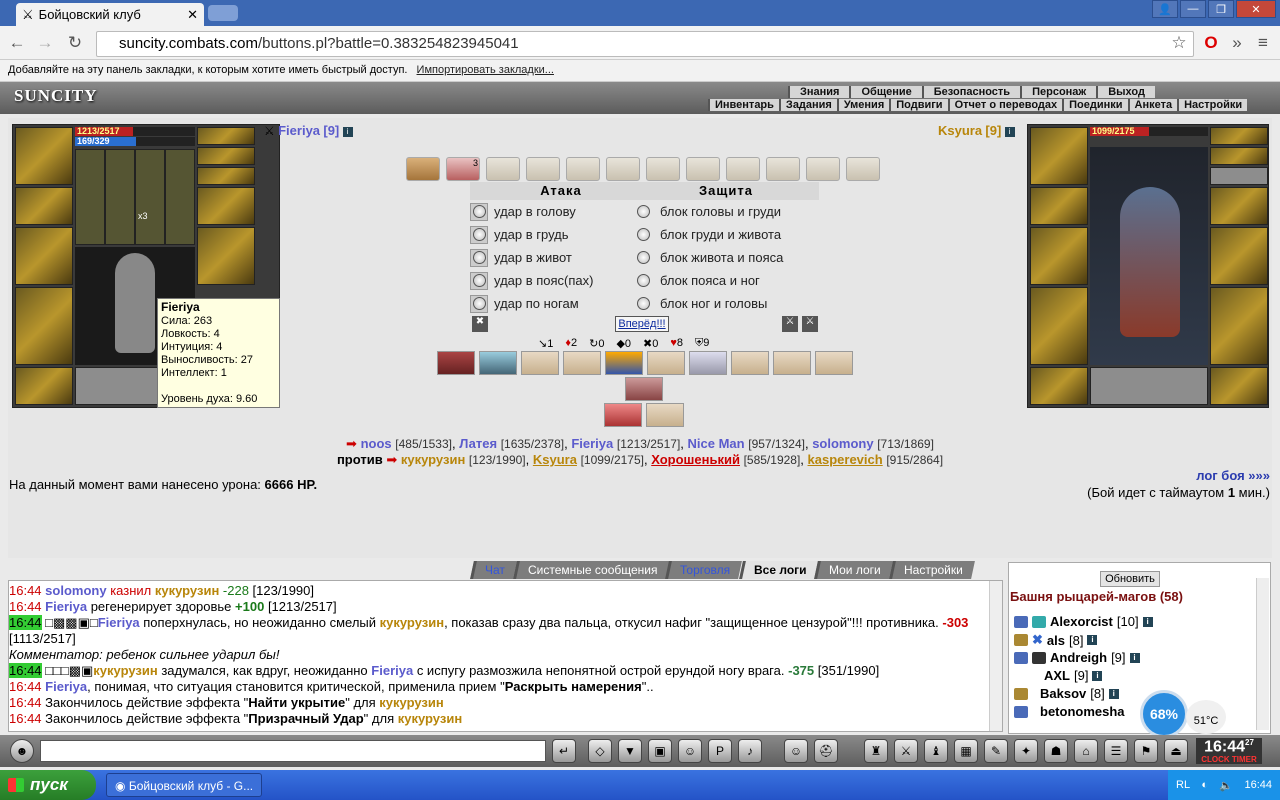 The height and width of the screenshot is (800, 1280). I want to click on helmet-slot, so click(44, 156).